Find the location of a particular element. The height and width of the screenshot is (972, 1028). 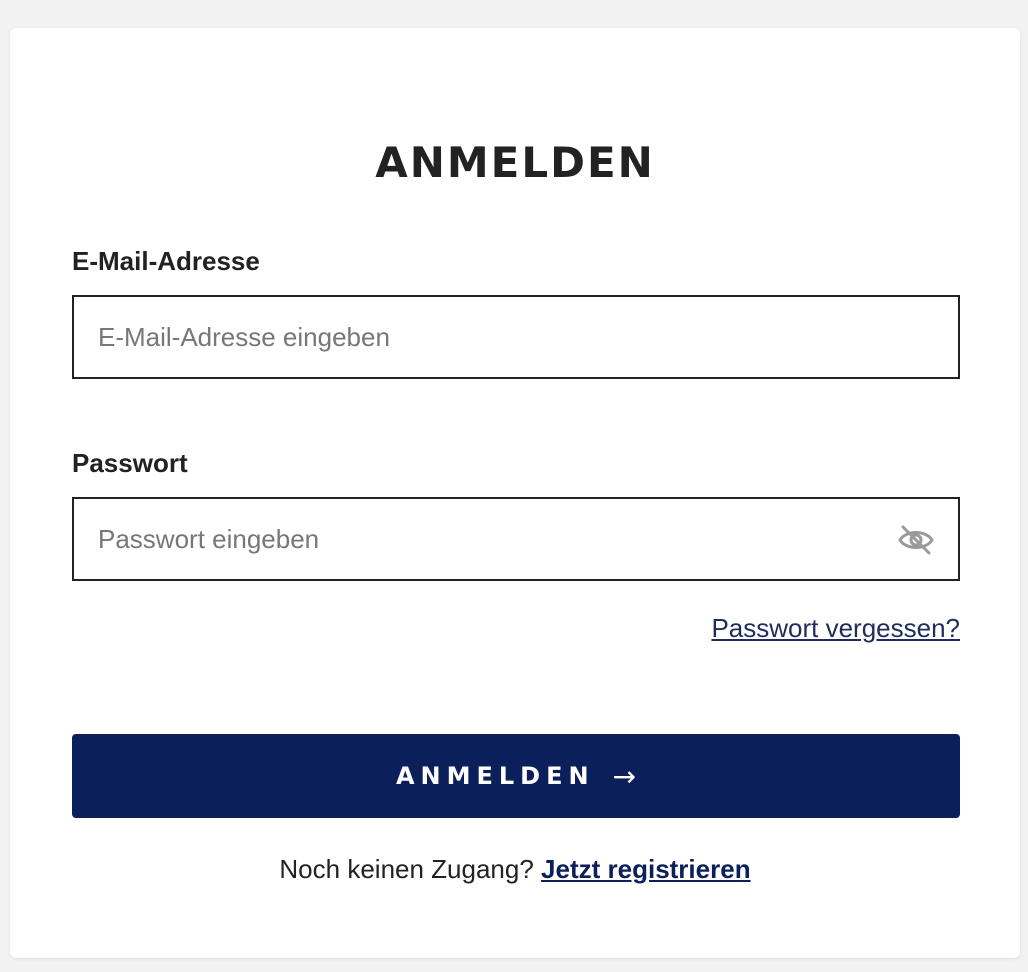

password-input is located at coordinates (516, 539).